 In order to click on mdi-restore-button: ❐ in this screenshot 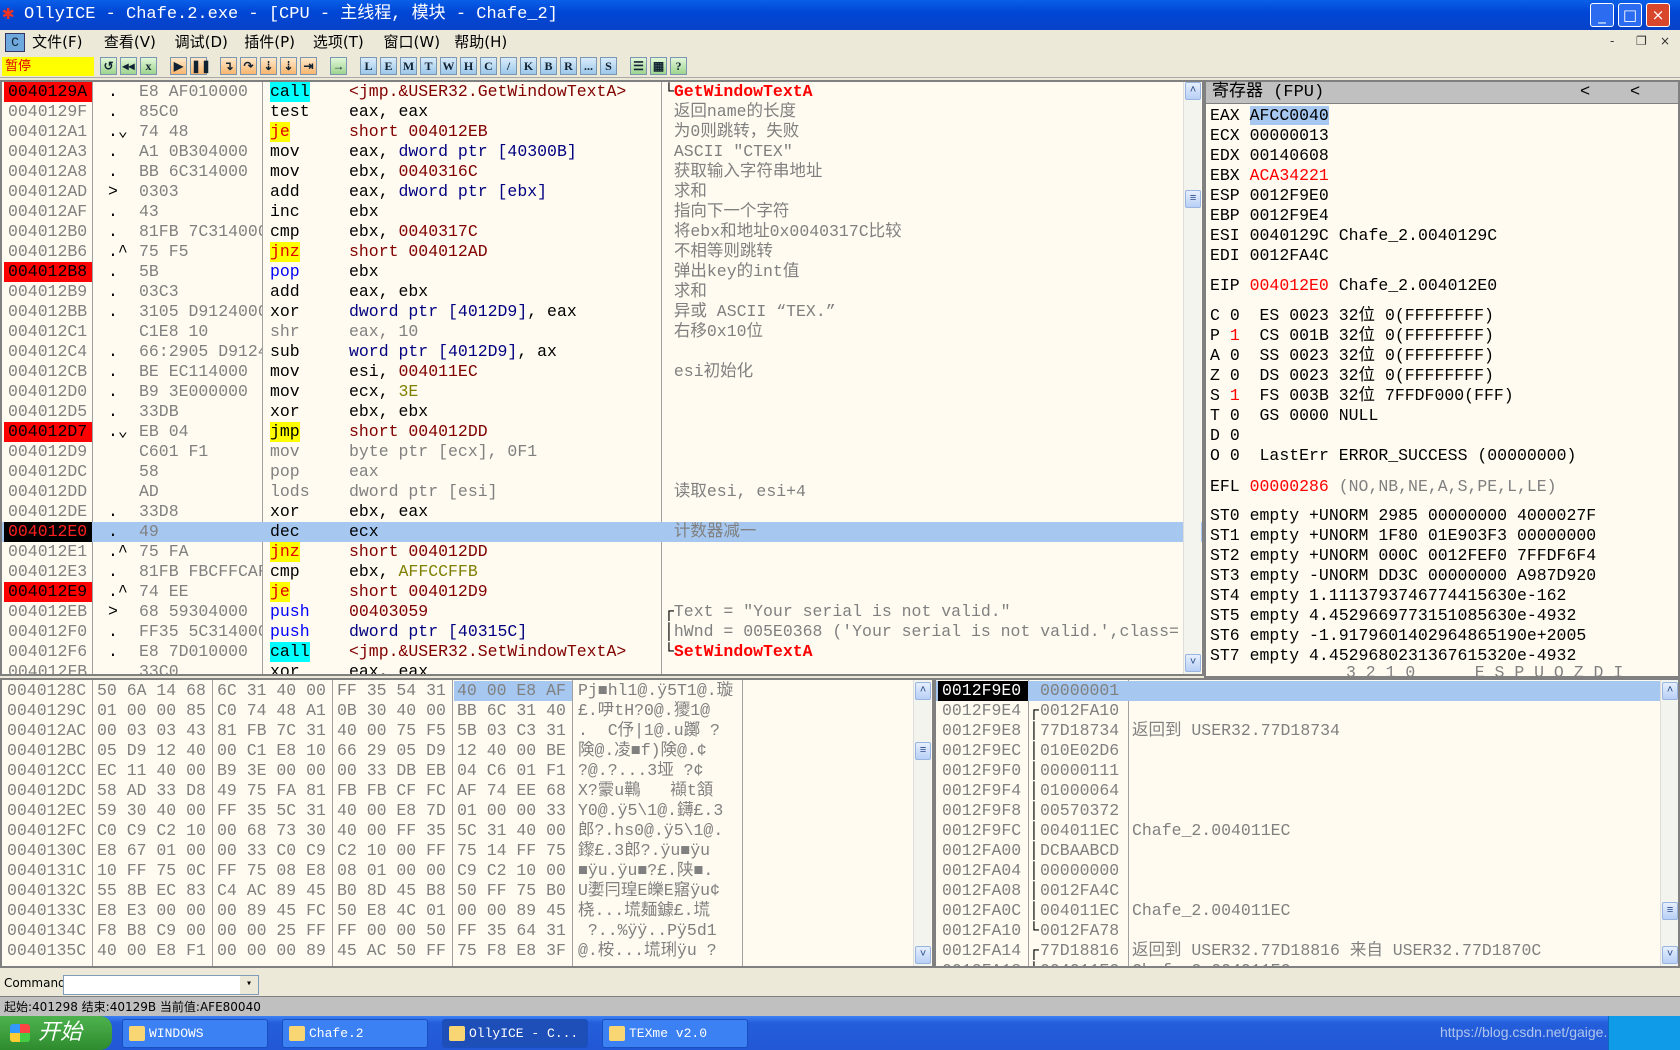, I will do `click(1641, 41)`.